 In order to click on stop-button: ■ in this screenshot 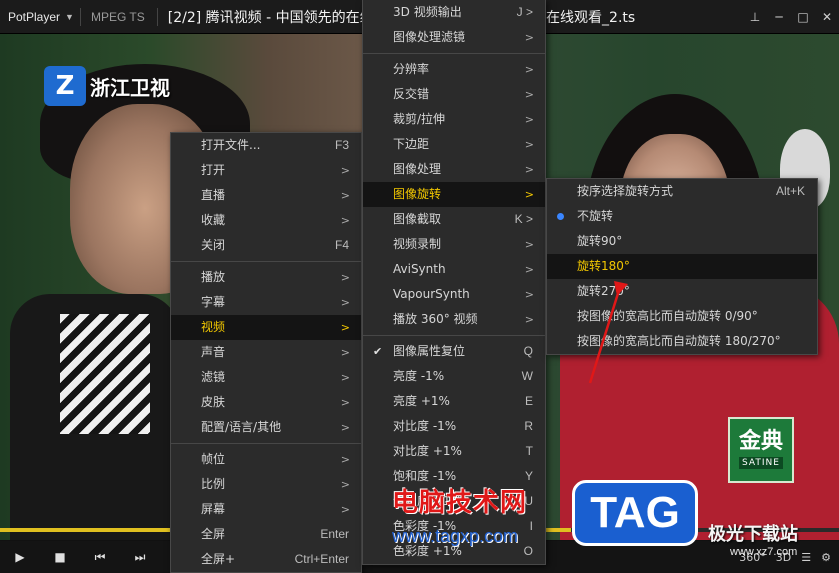, I will do `click(60, 557)`.